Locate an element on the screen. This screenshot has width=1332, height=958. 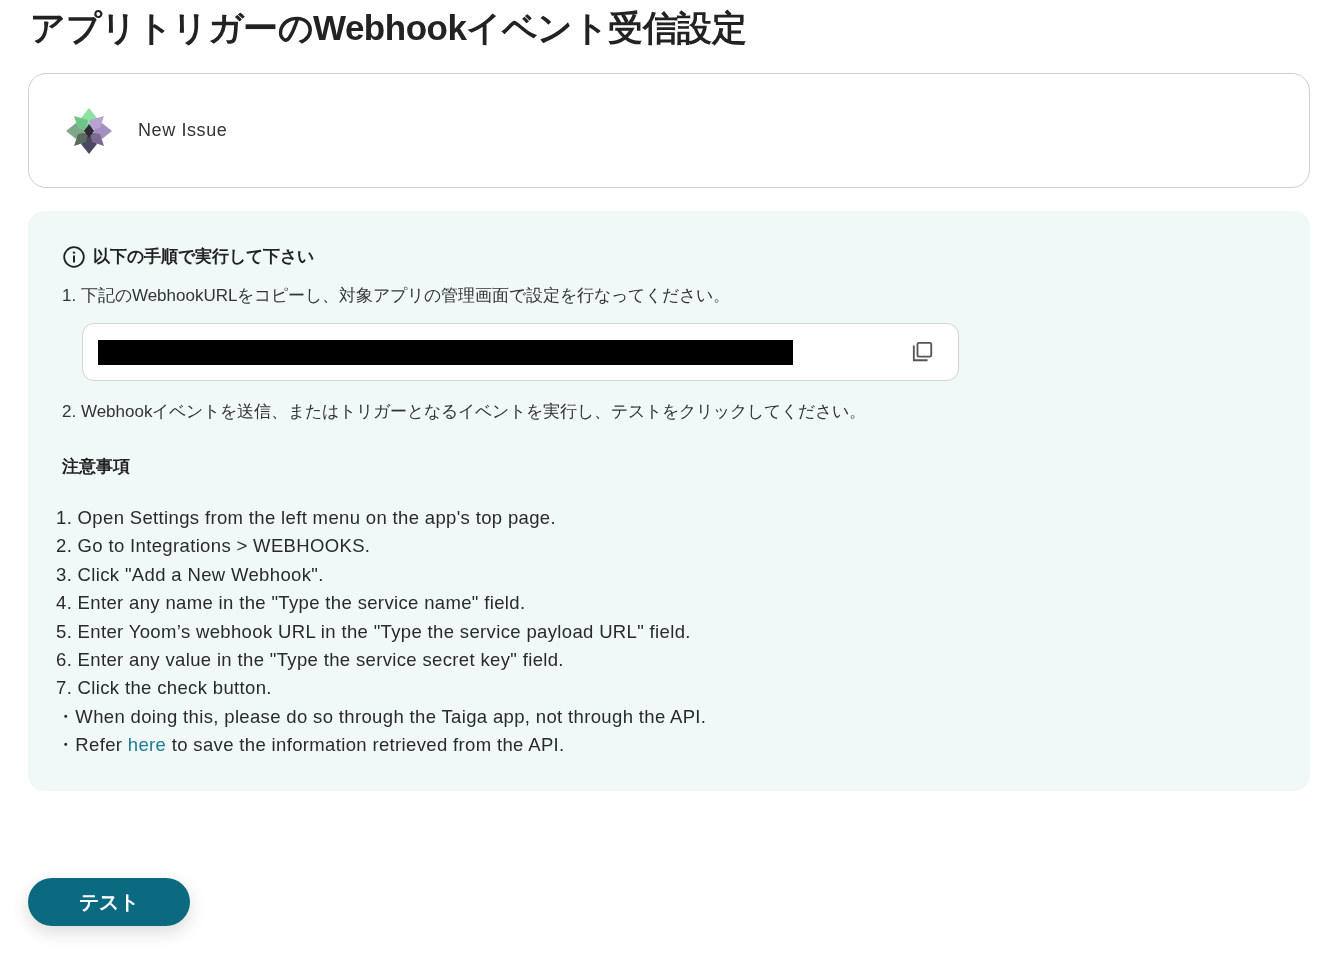
note-line: ・When doing this, please do so through the Taiga app, not through the API. is located at coordinates (381, 716).